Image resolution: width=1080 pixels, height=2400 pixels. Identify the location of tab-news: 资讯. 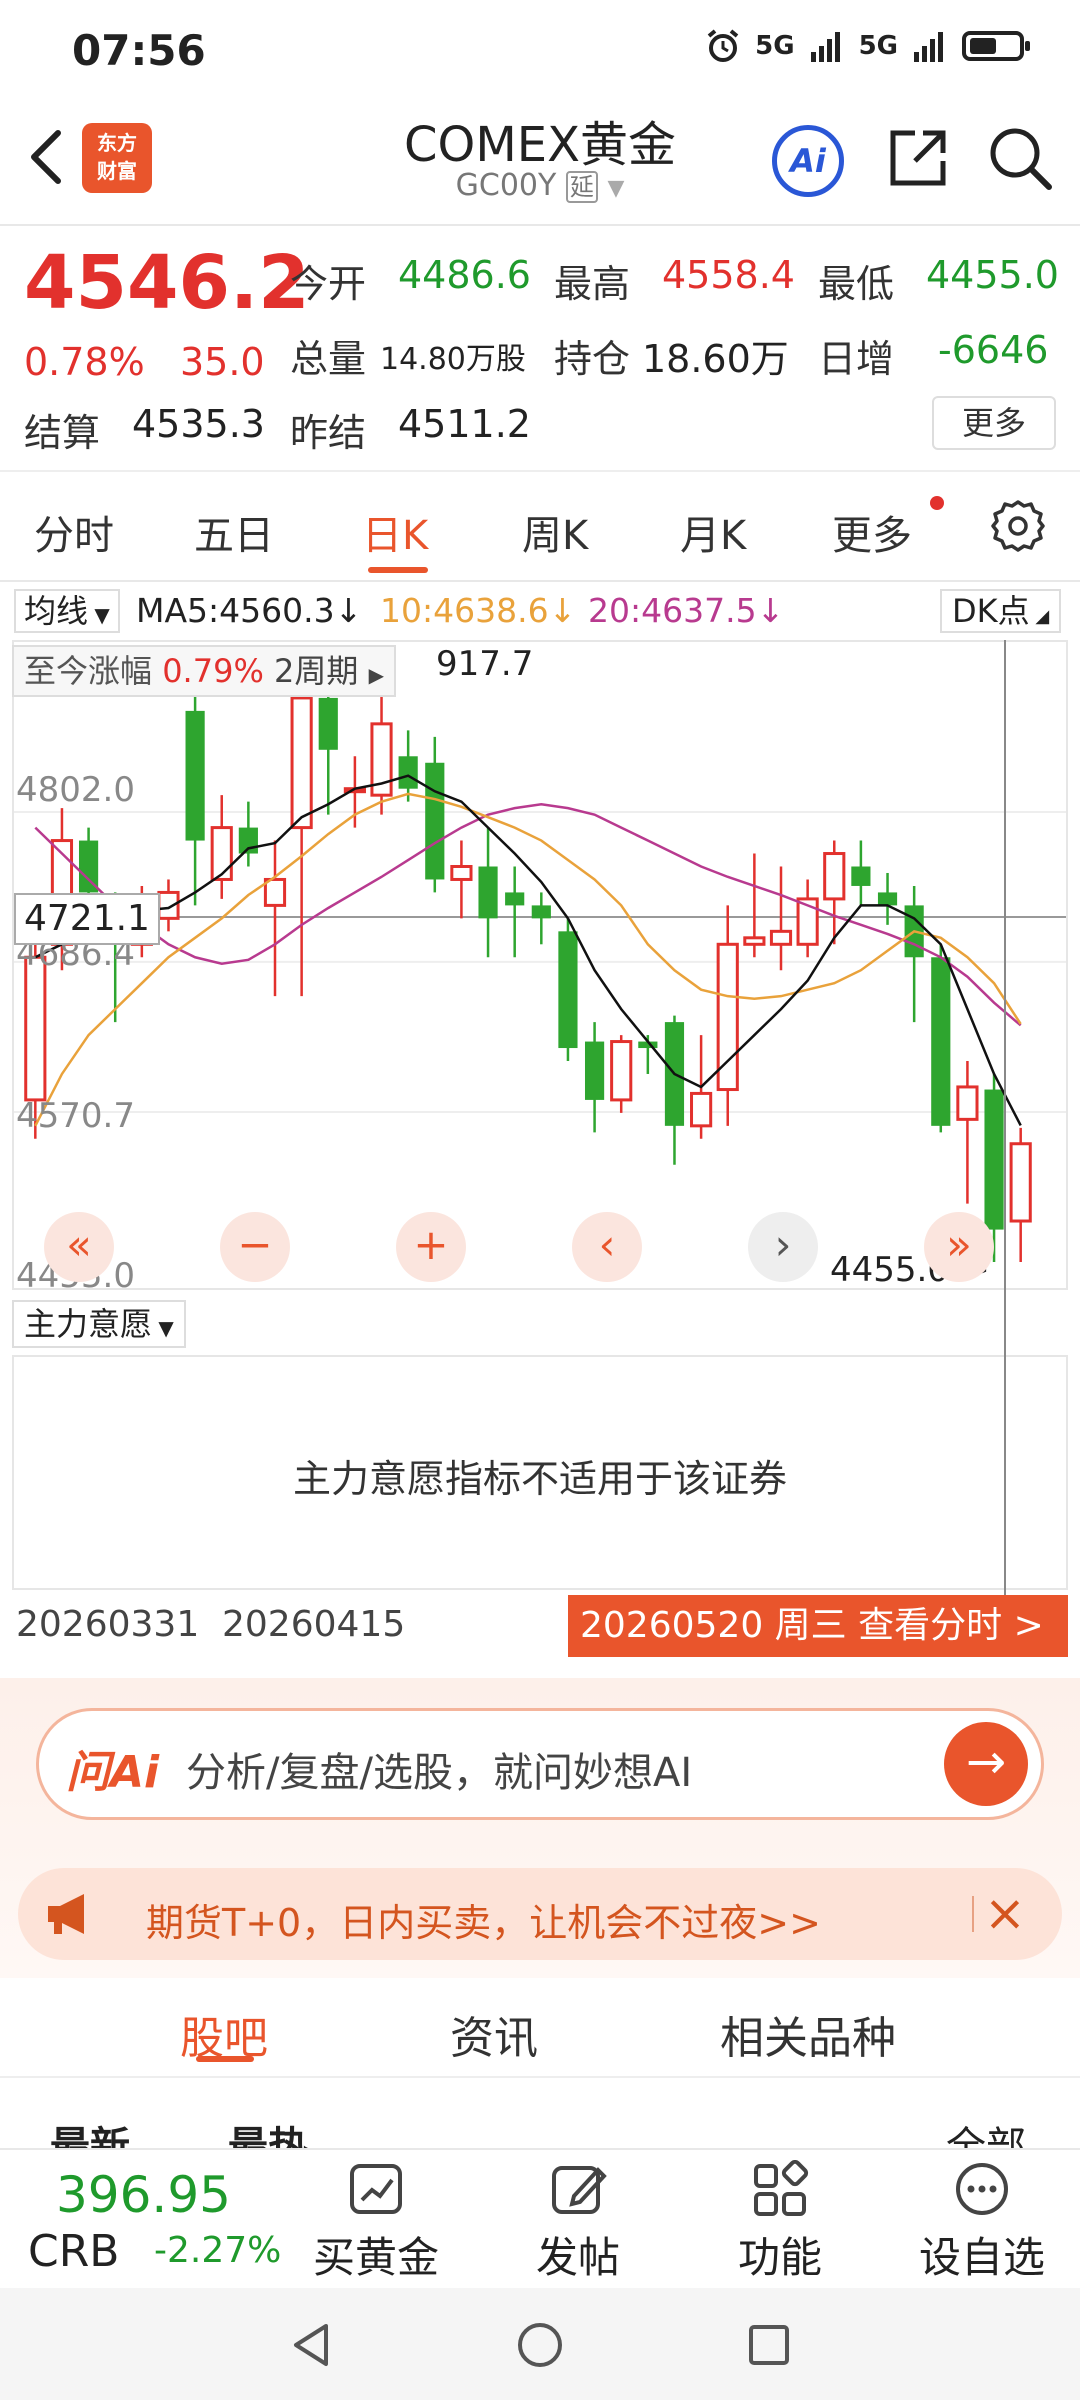
(494, 2034).